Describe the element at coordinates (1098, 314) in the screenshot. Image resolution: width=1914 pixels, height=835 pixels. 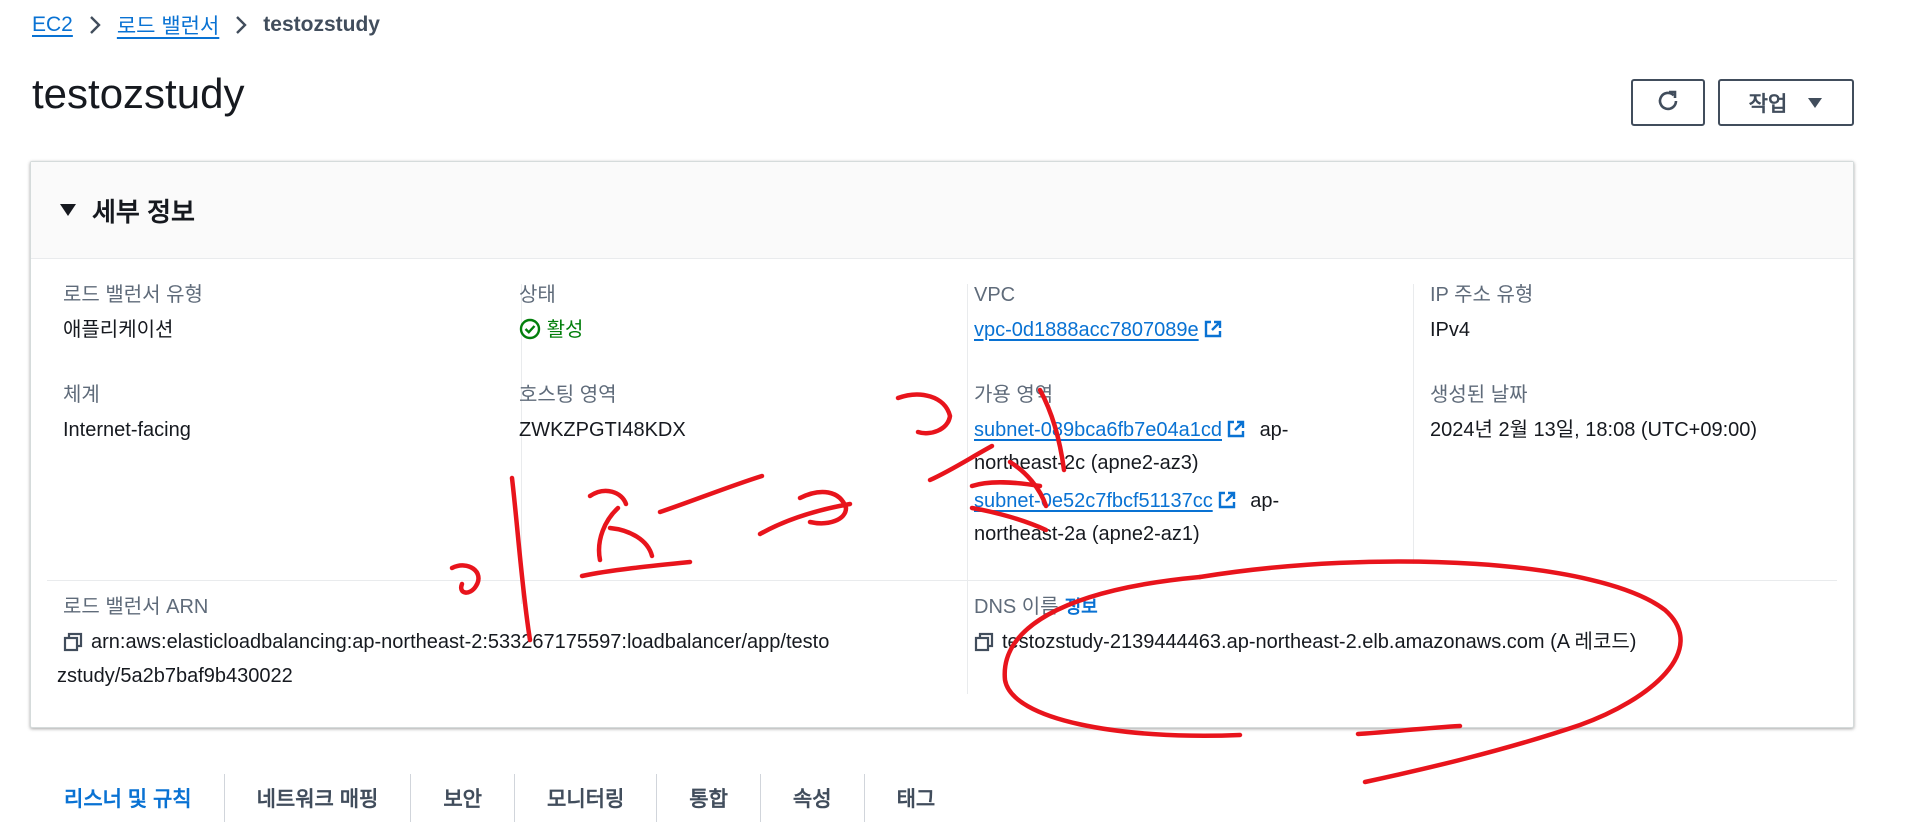
I see `vpc-field: VPC vpc-0d1888acc7807089e` at that location.